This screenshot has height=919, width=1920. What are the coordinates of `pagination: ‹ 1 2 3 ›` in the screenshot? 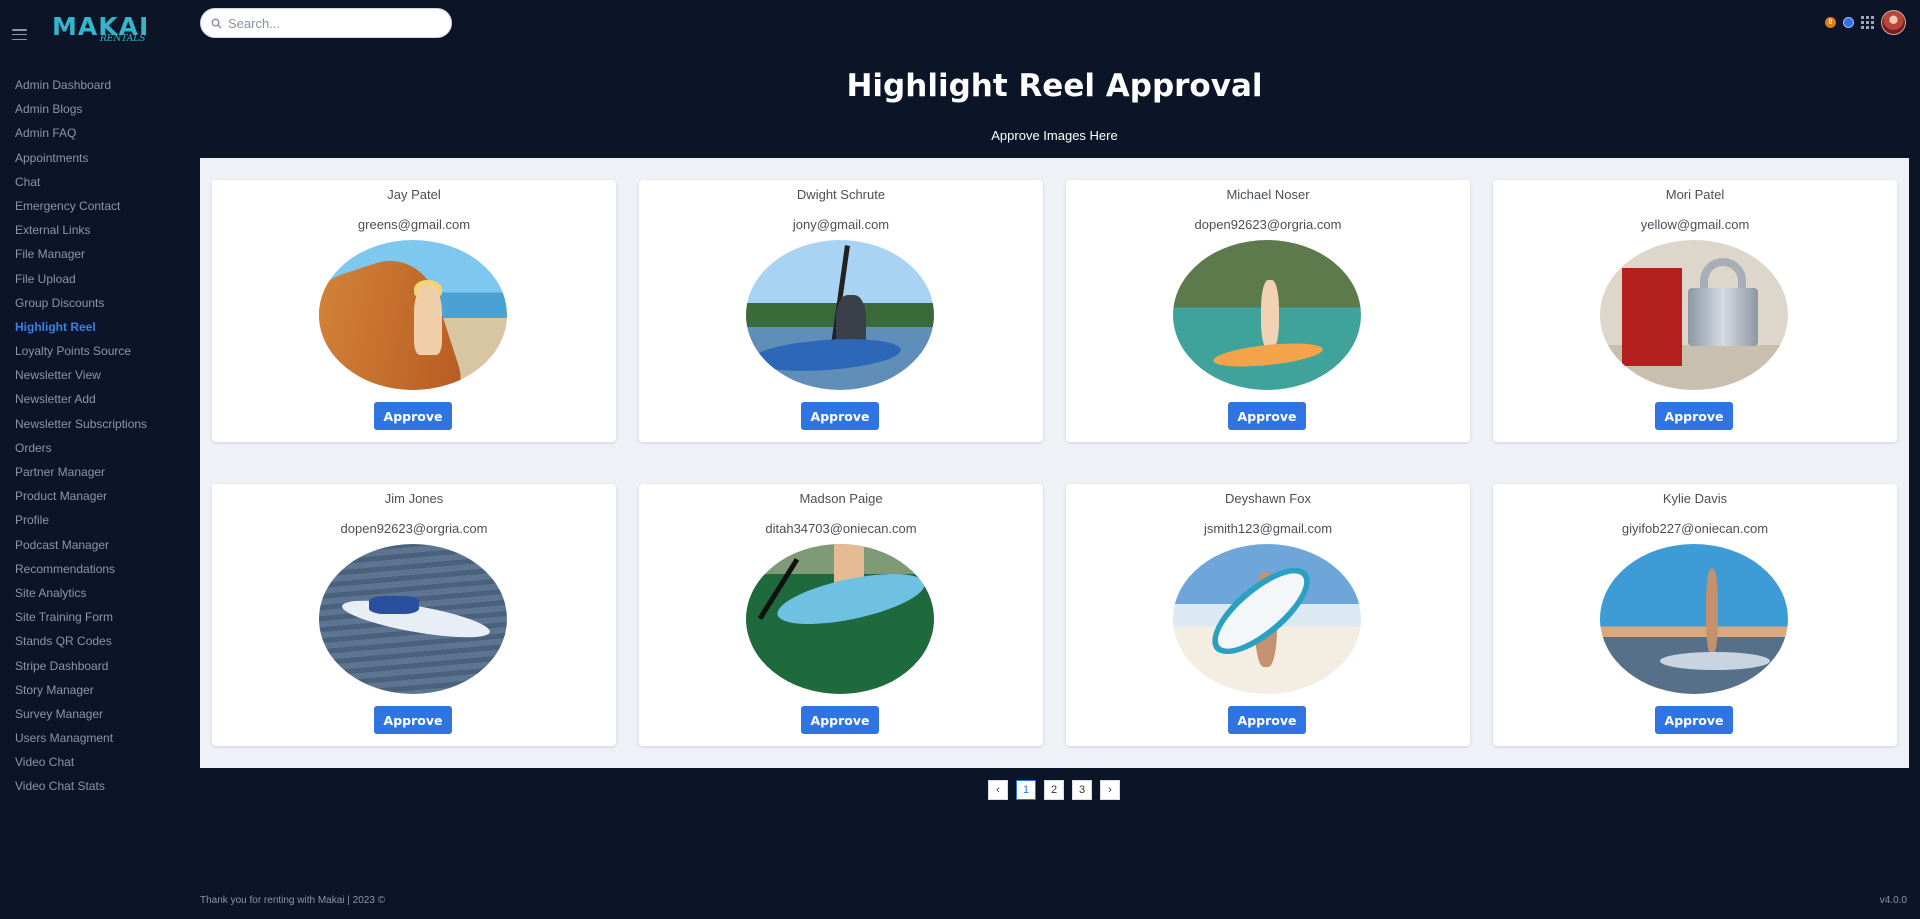 It's located at (1054, 790).